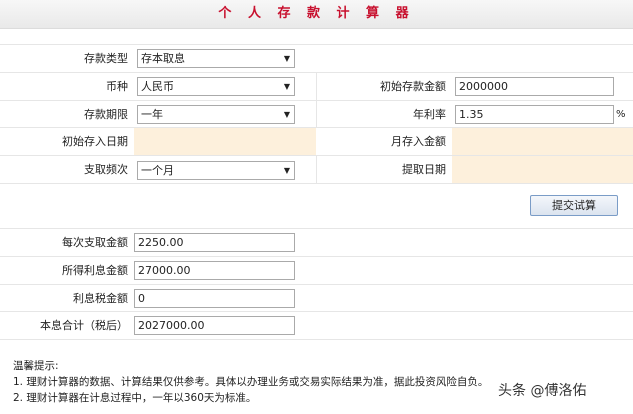 The image size is (633, 414). Describe the element at coordinates (36, 366) in the screenshot. I see `notes-heading: 温馨提示:` at that location.